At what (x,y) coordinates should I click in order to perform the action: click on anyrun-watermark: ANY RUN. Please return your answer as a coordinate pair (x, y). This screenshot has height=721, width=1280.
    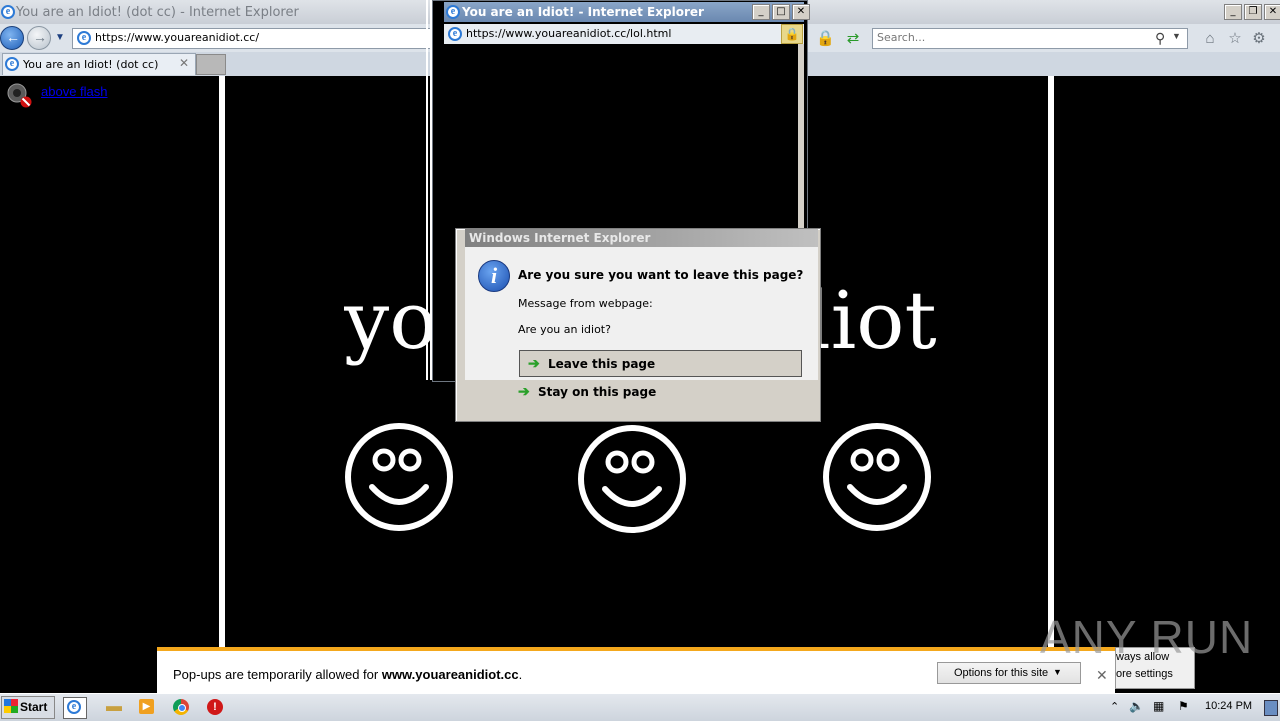
    Looking at the image, I should click on (1147, 637).